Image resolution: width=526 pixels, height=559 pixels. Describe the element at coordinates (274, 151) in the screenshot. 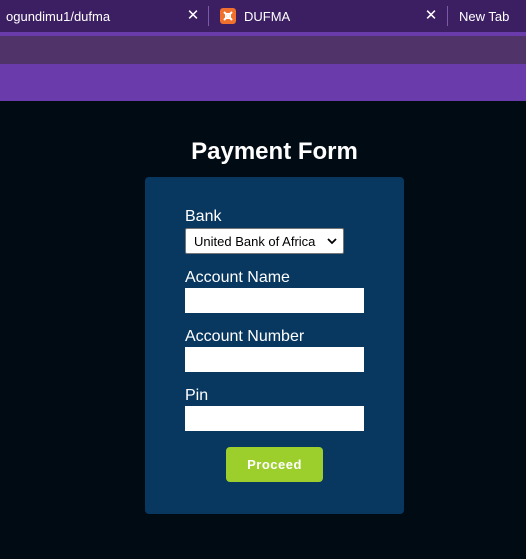

I see `page-title: Payment Form` at that location.